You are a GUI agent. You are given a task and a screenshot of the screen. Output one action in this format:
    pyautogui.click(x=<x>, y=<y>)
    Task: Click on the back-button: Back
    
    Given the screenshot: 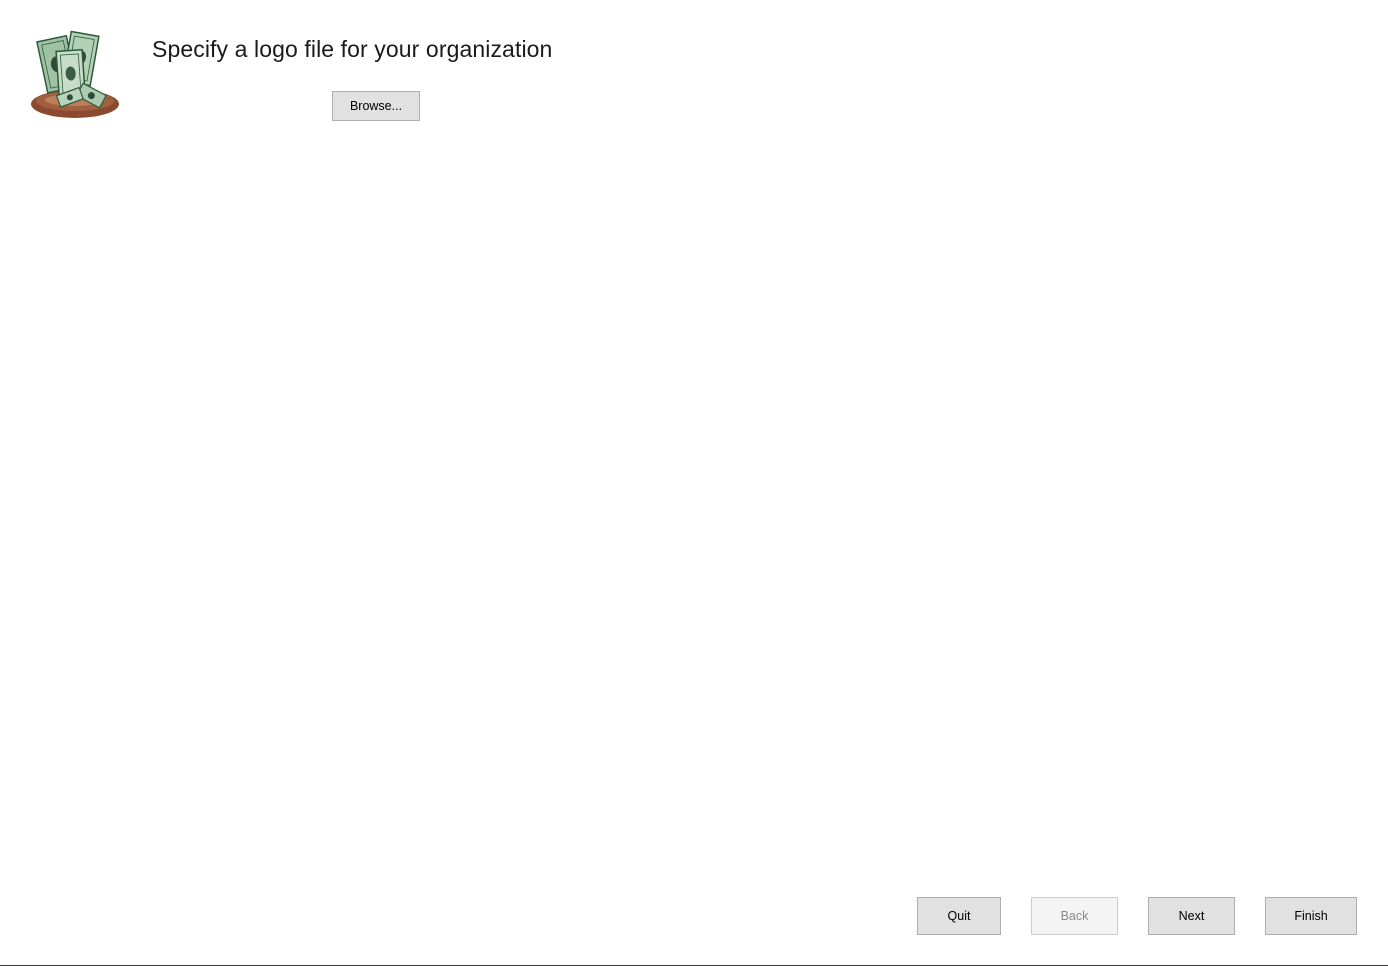 What is the action you would take?
    pyautogui.click(x=1074, y=916)
    